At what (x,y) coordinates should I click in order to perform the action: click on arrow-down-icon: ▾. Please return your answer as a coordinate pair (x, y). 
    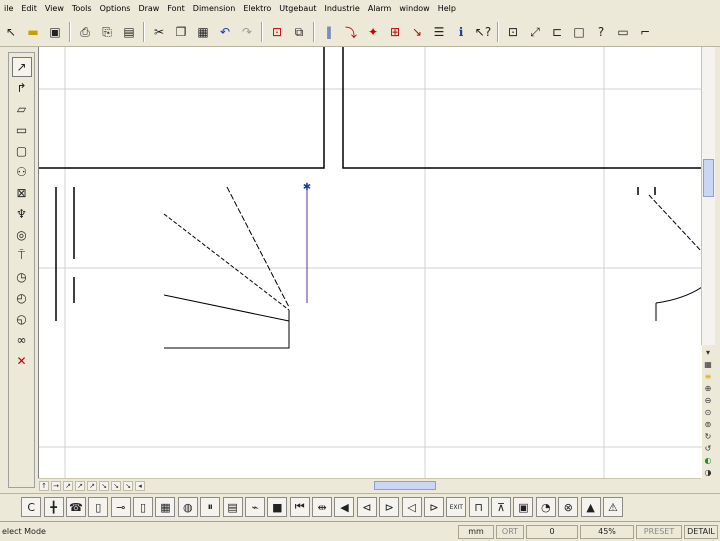
    Looking at the image, I should click on (708, 353).